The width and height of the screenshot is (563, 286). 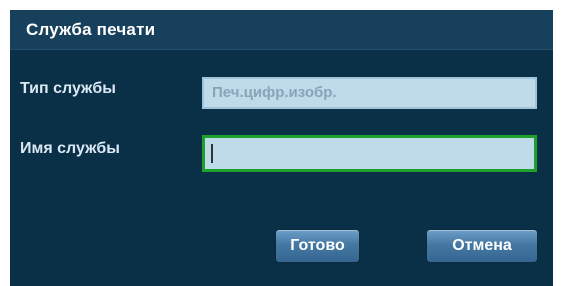 What do you see at coordinates (70, 148) in the screenshot?
I see `service-name-label: Имя службы` at bounding box center [70, 148].